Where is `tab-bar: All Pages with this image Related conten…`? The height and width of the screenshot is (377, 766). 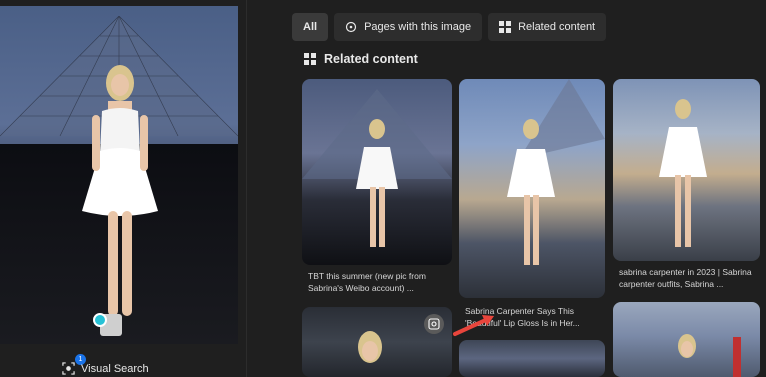 tab-bar: All Pages with this image Related conten… is located at coordinates (449, 27).